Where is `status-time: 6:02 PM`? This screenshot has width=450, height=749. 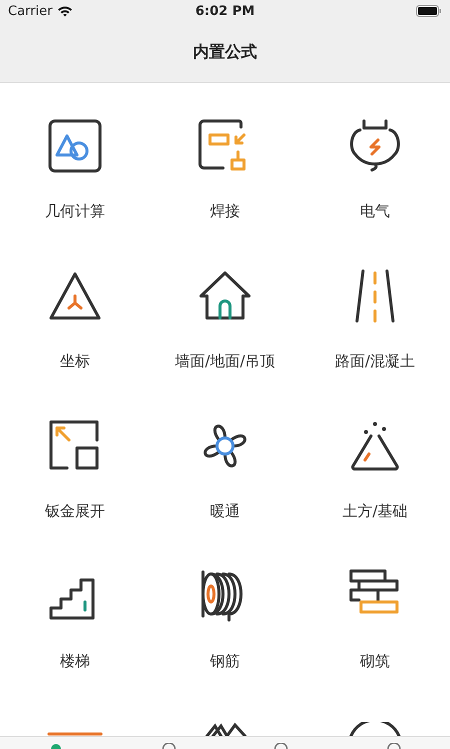
status-time: 6:02 PM is located at coordinates (225, 11).